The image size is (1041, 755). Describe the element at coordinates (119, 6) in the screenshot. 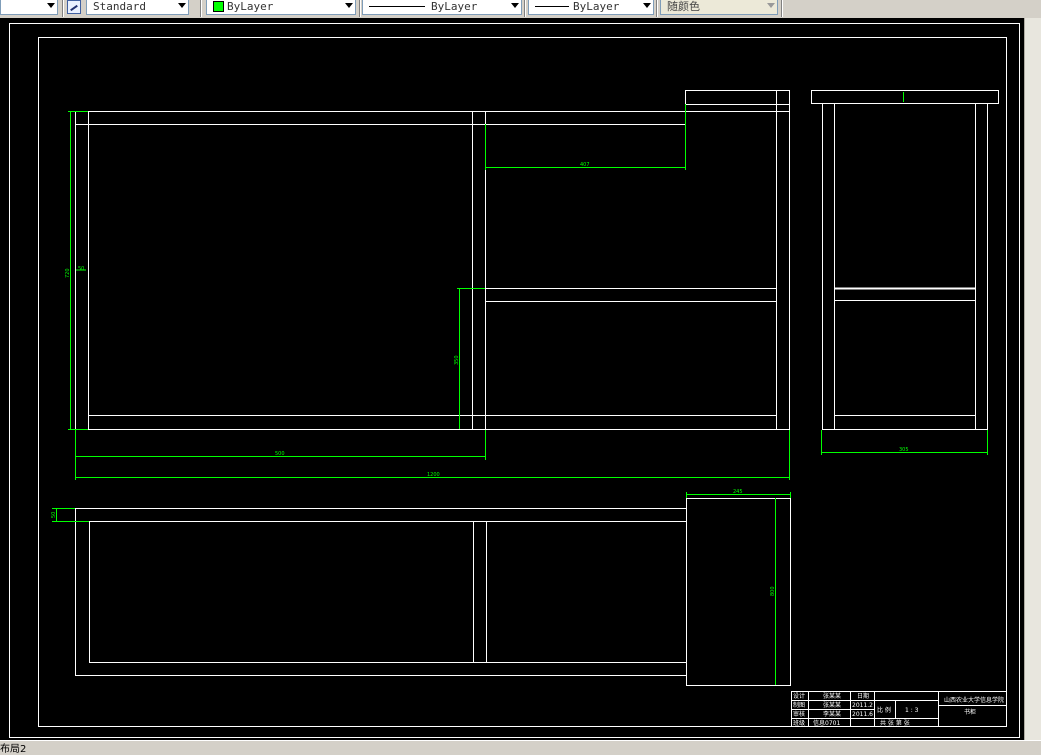

I see `text-style-value: Standard` at that location.